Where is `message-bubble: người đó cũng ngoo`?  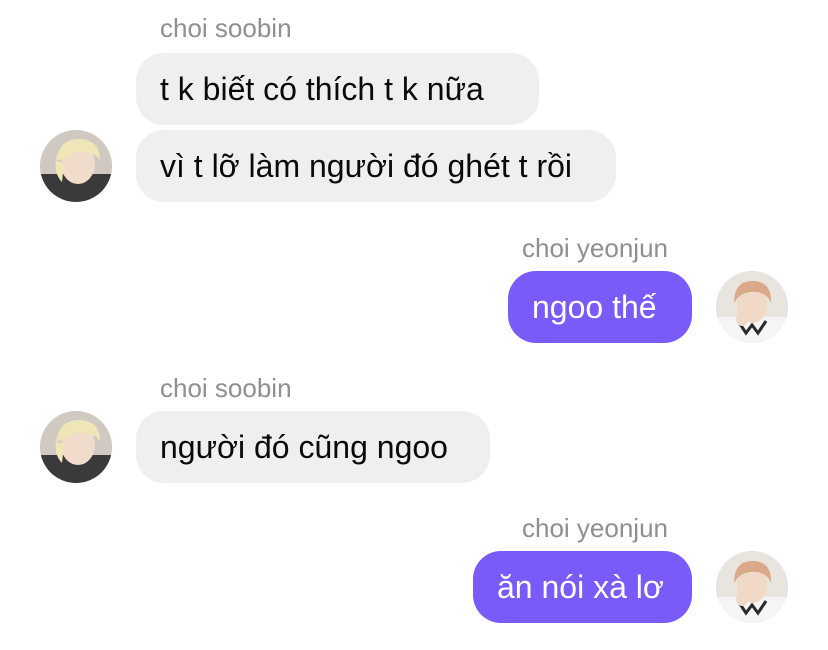 message-bubble: người đó cũng ngoo is located at coordinates (313, 447).